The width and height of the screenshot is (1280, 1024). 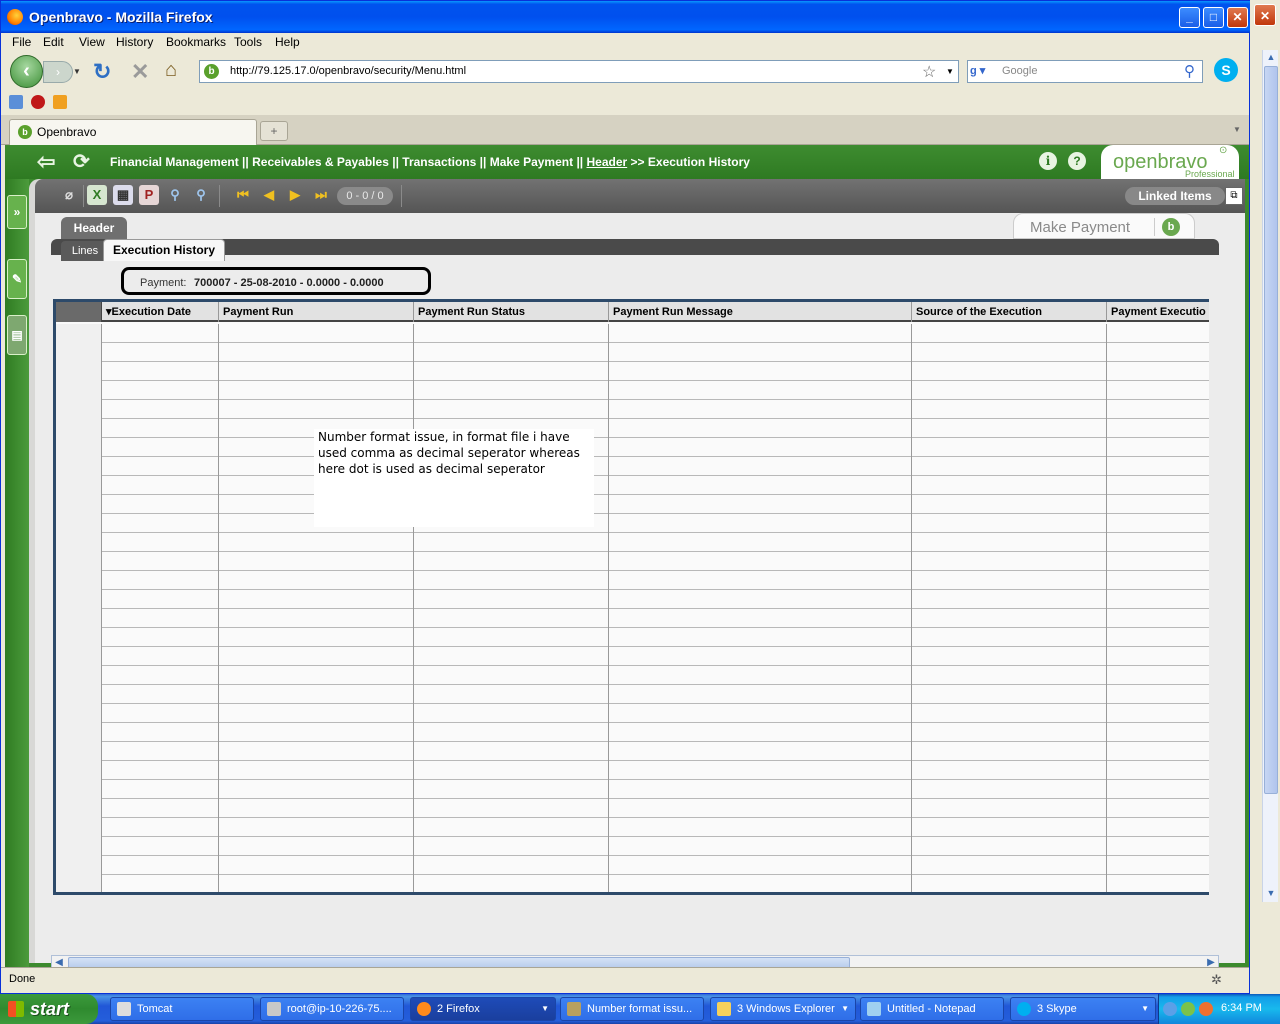 I want to click on reload-button: ↻, so click(x=102, y=72).